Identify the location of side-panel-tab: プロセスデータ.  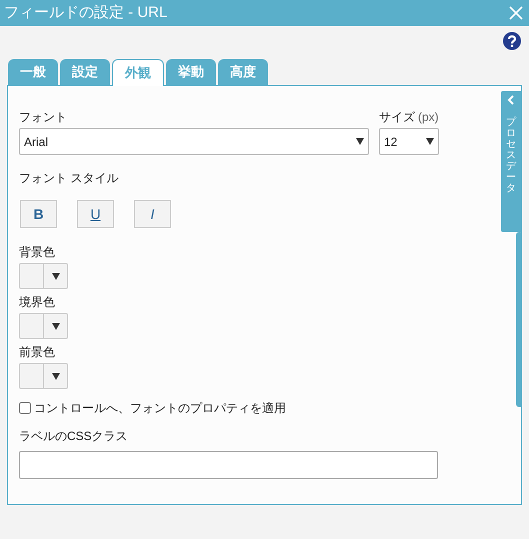
(511, 161).